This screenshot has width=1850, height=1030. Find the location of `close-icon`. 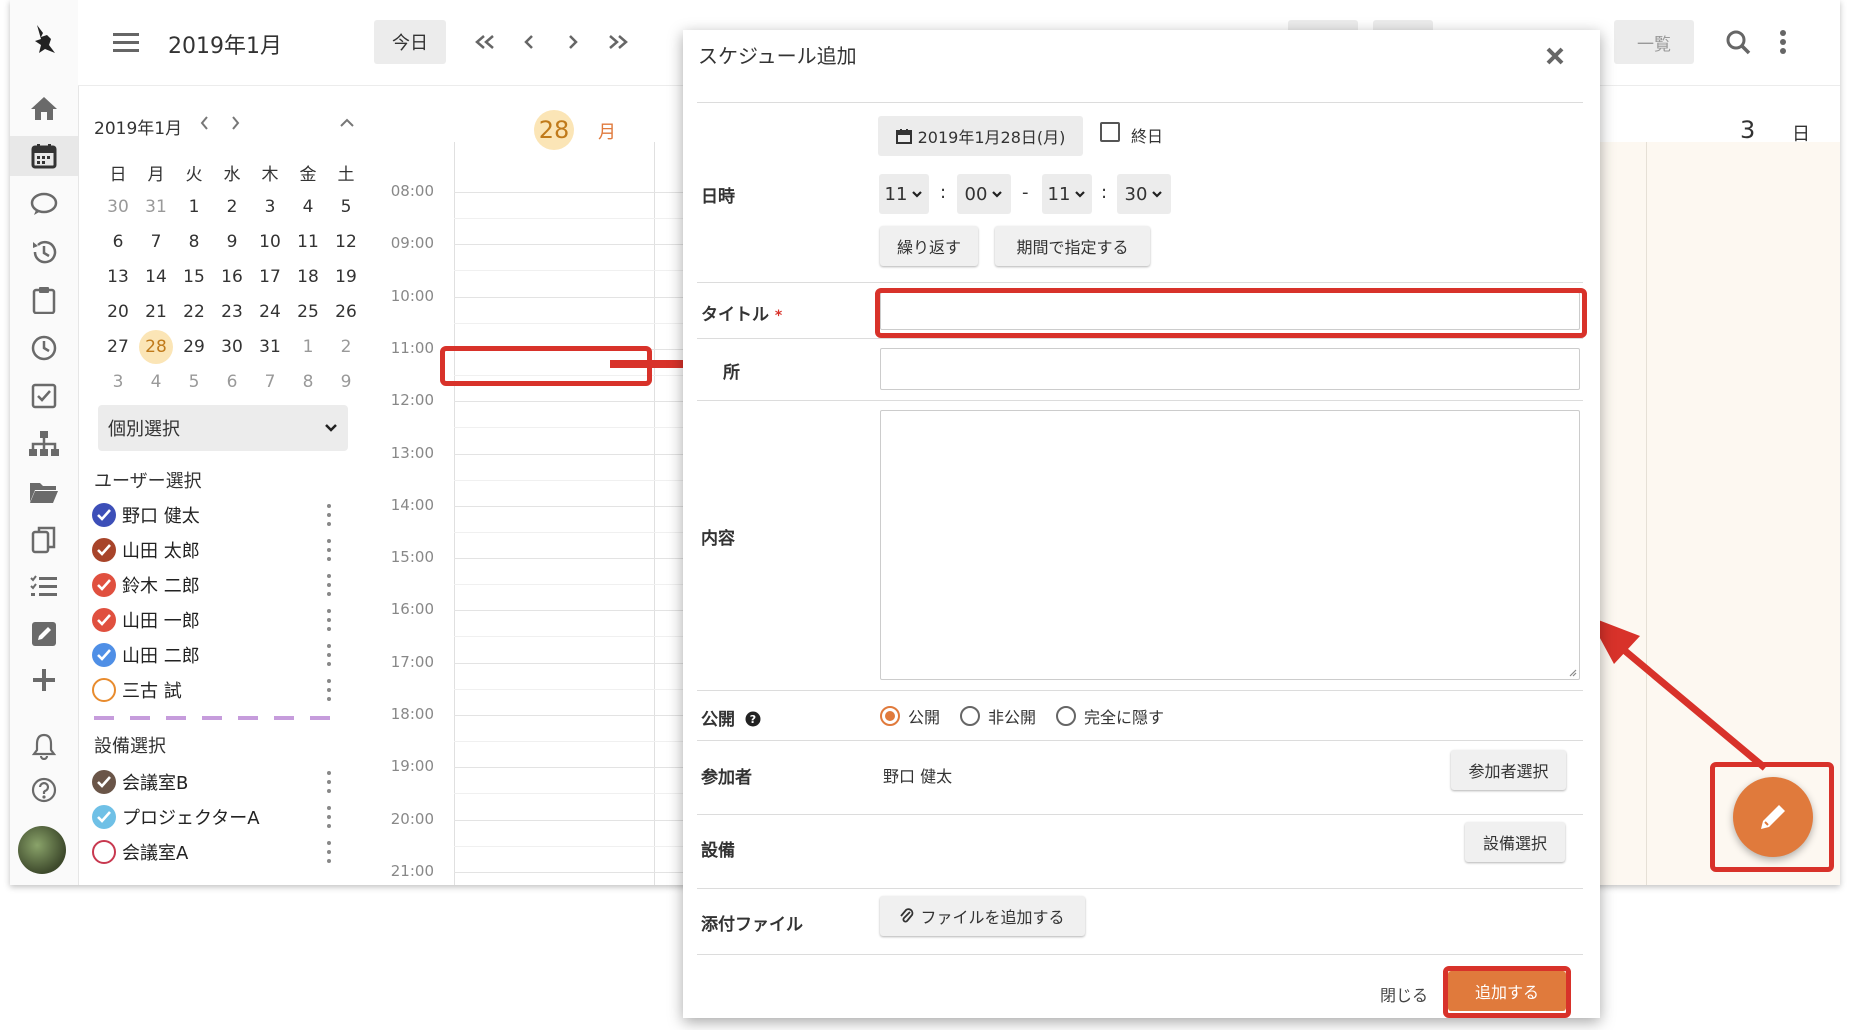

close-icon is located at coordinates (1555, 58).